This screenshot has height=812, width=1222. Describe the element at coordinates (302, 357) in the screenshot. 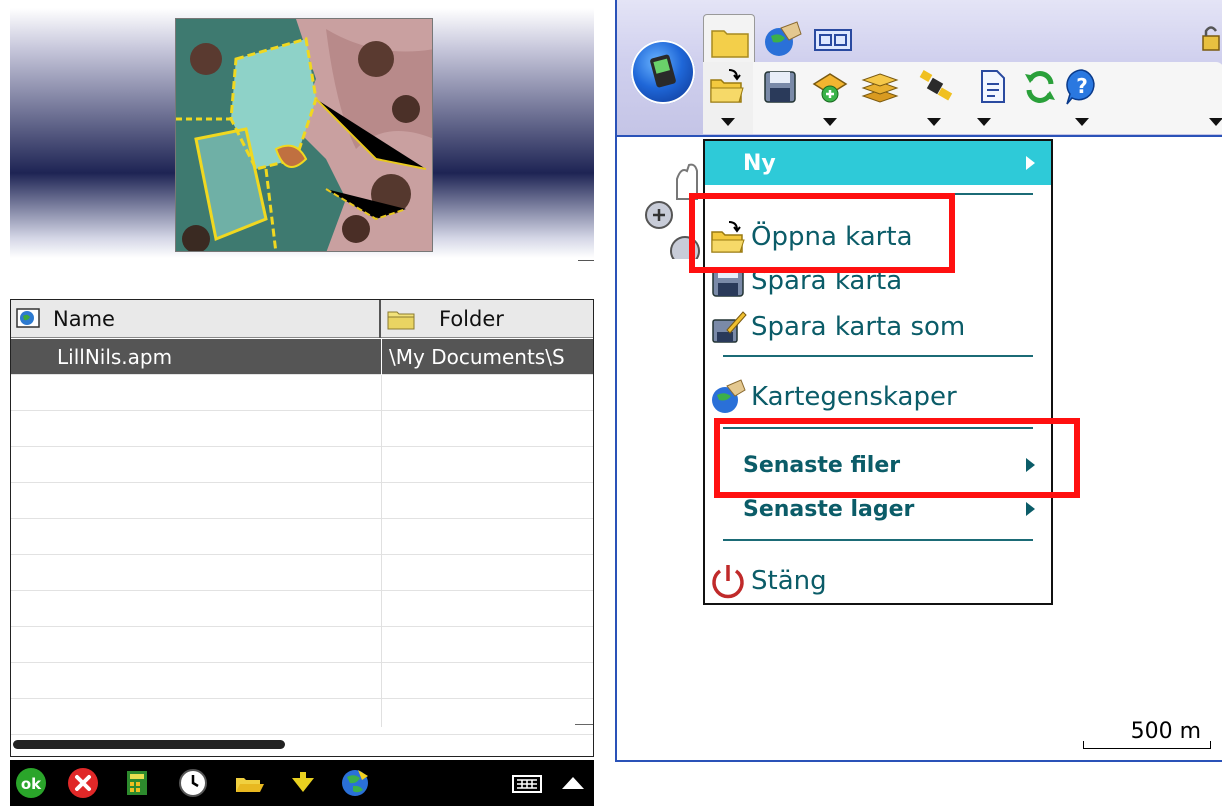

I see `table-row: LillNils.apm \My Documents\S` at that location.